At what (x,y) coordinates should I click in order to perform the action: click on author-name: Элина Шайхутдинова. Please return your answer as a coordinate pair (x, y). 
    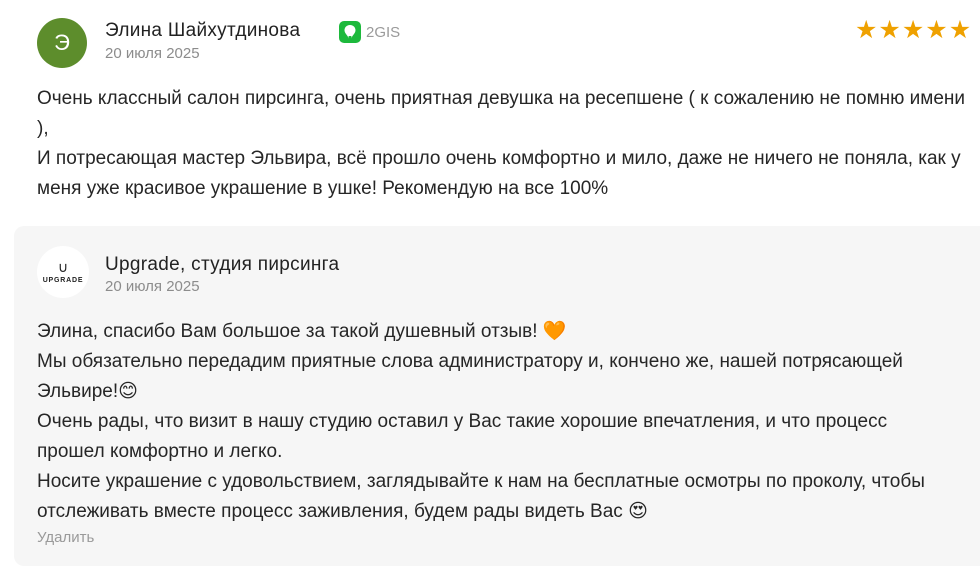
    Looking at the image, I should click on (202, 31).